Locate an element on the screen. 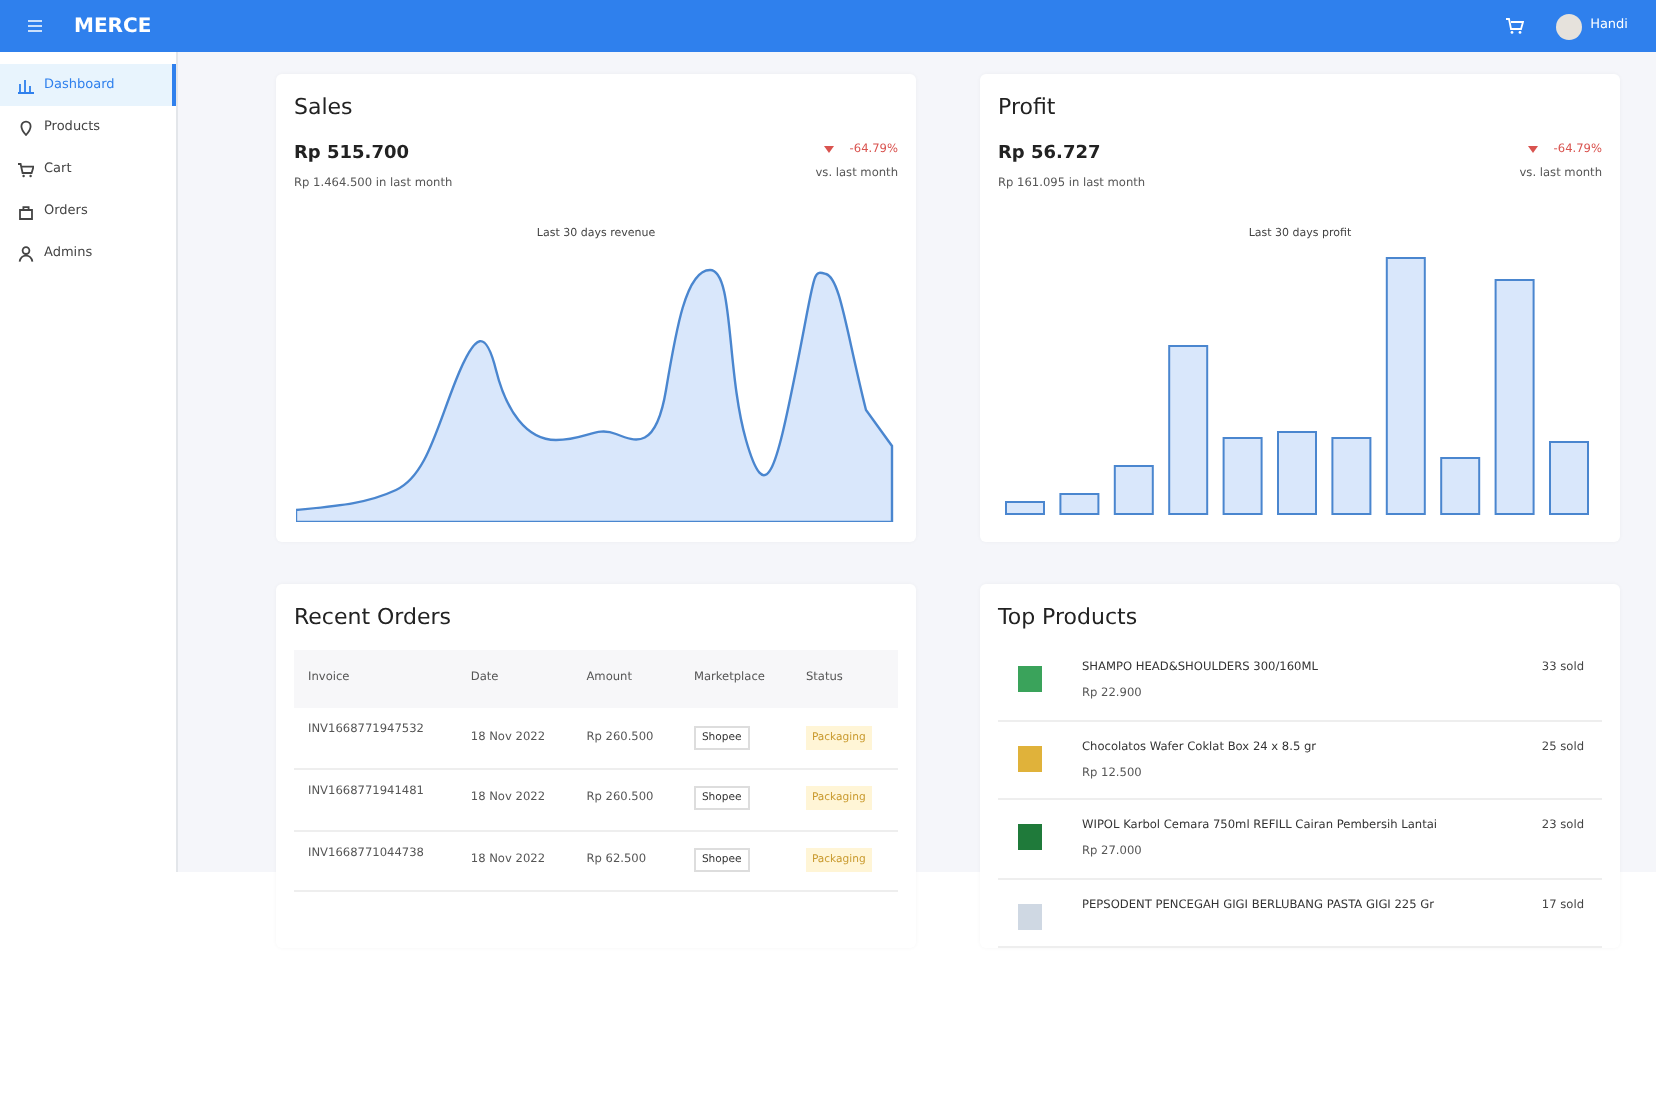 Image resolution: width=1656 pixels, height=1104 pixels. menu-icon is located at coordinates (35, 26).